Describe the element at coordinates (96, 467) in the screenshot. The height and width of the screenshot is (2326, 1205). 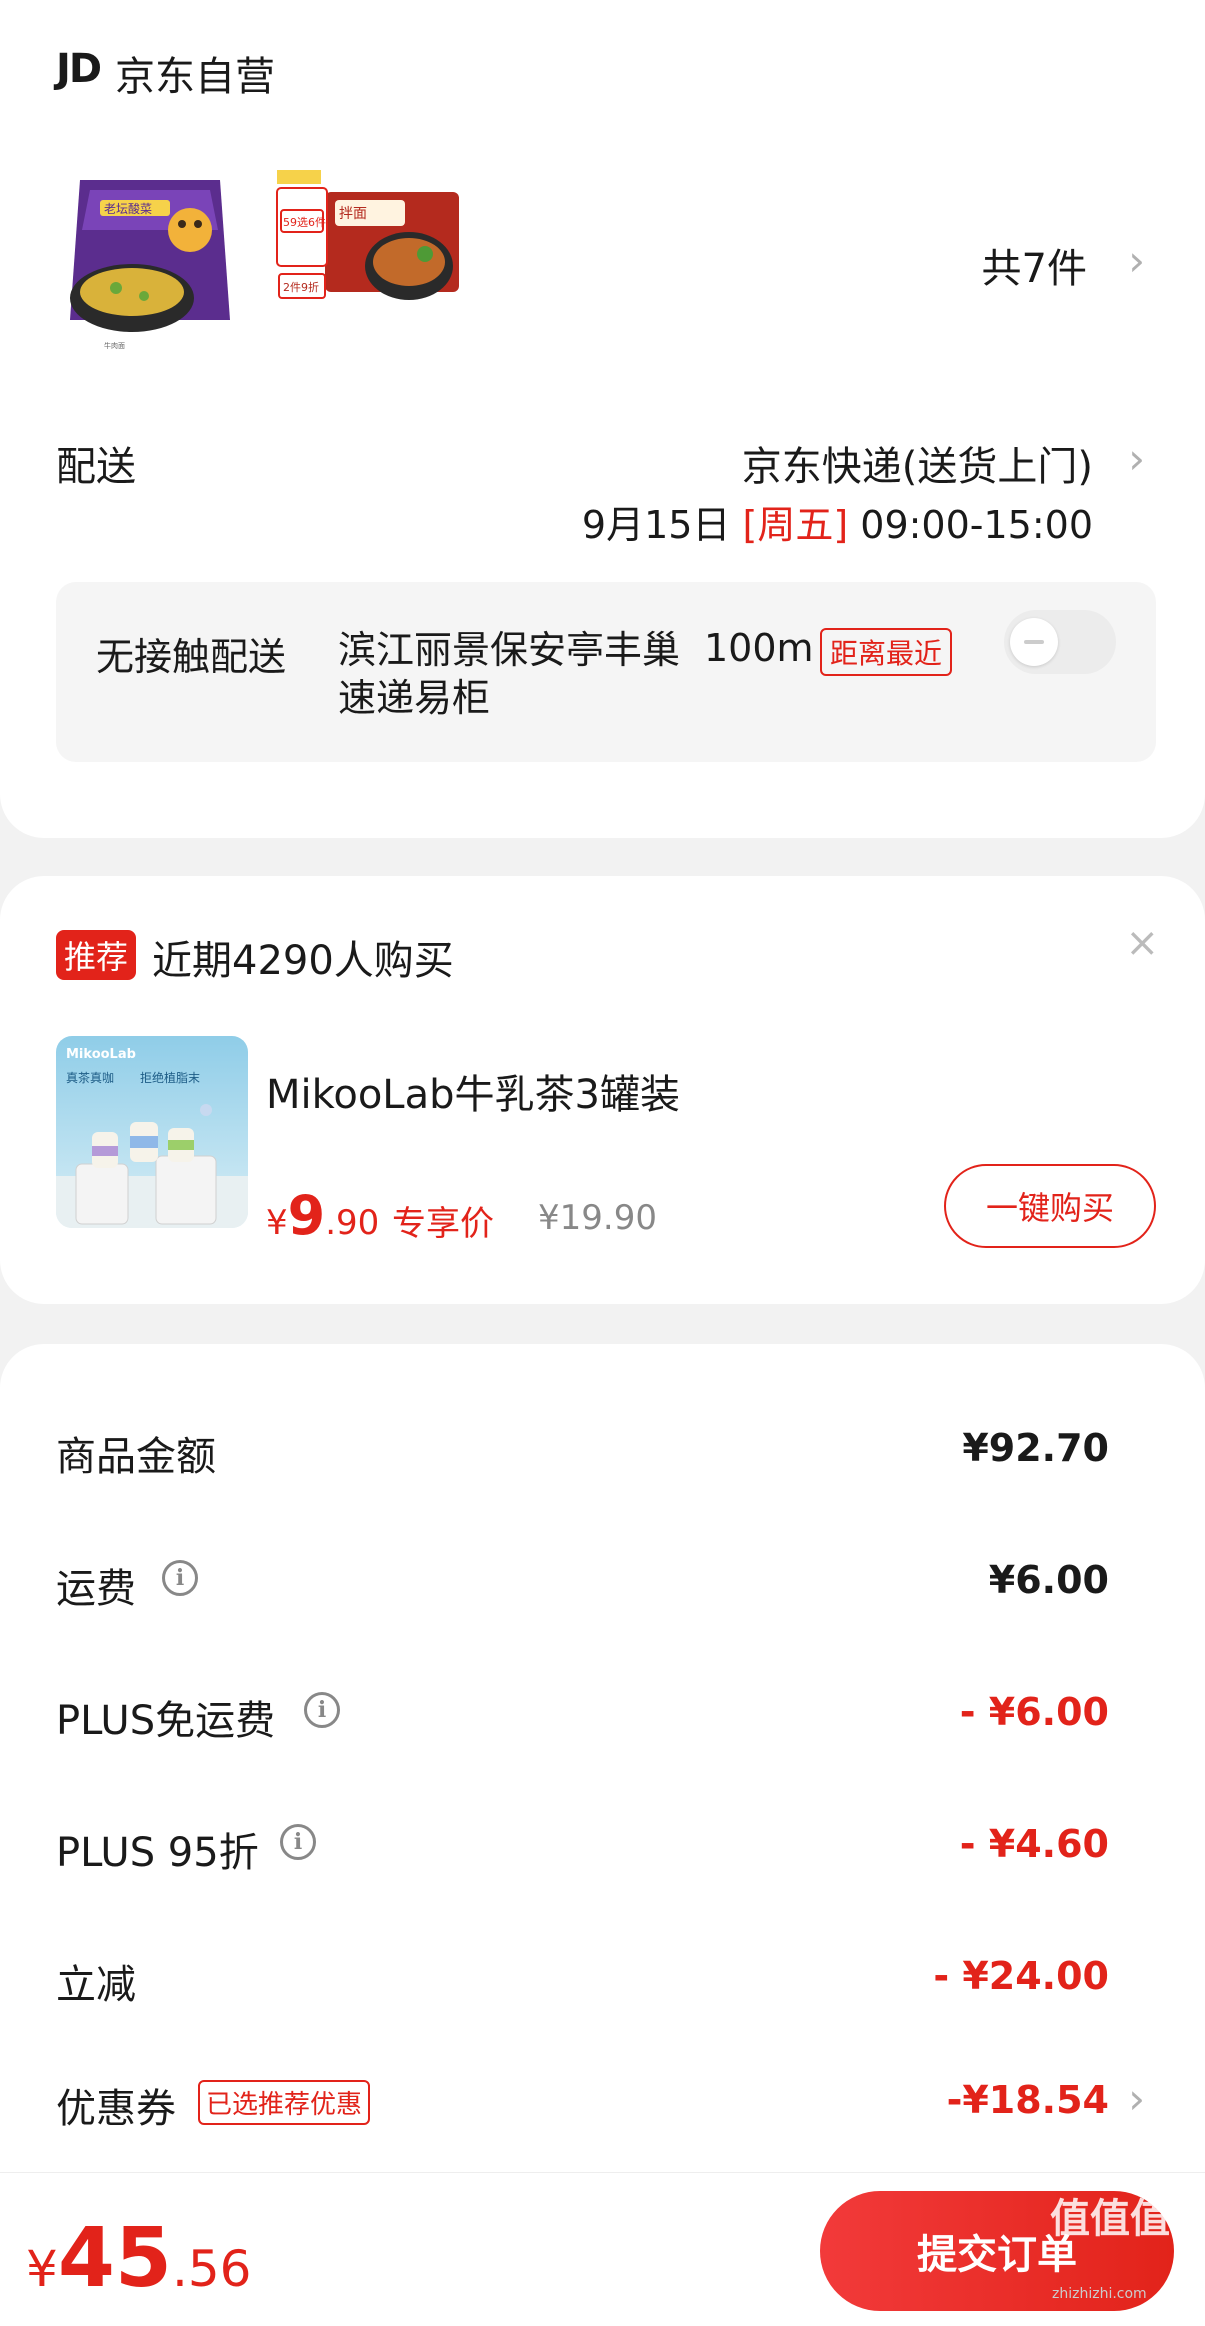
I see `shipping-label: 配送` at that location.